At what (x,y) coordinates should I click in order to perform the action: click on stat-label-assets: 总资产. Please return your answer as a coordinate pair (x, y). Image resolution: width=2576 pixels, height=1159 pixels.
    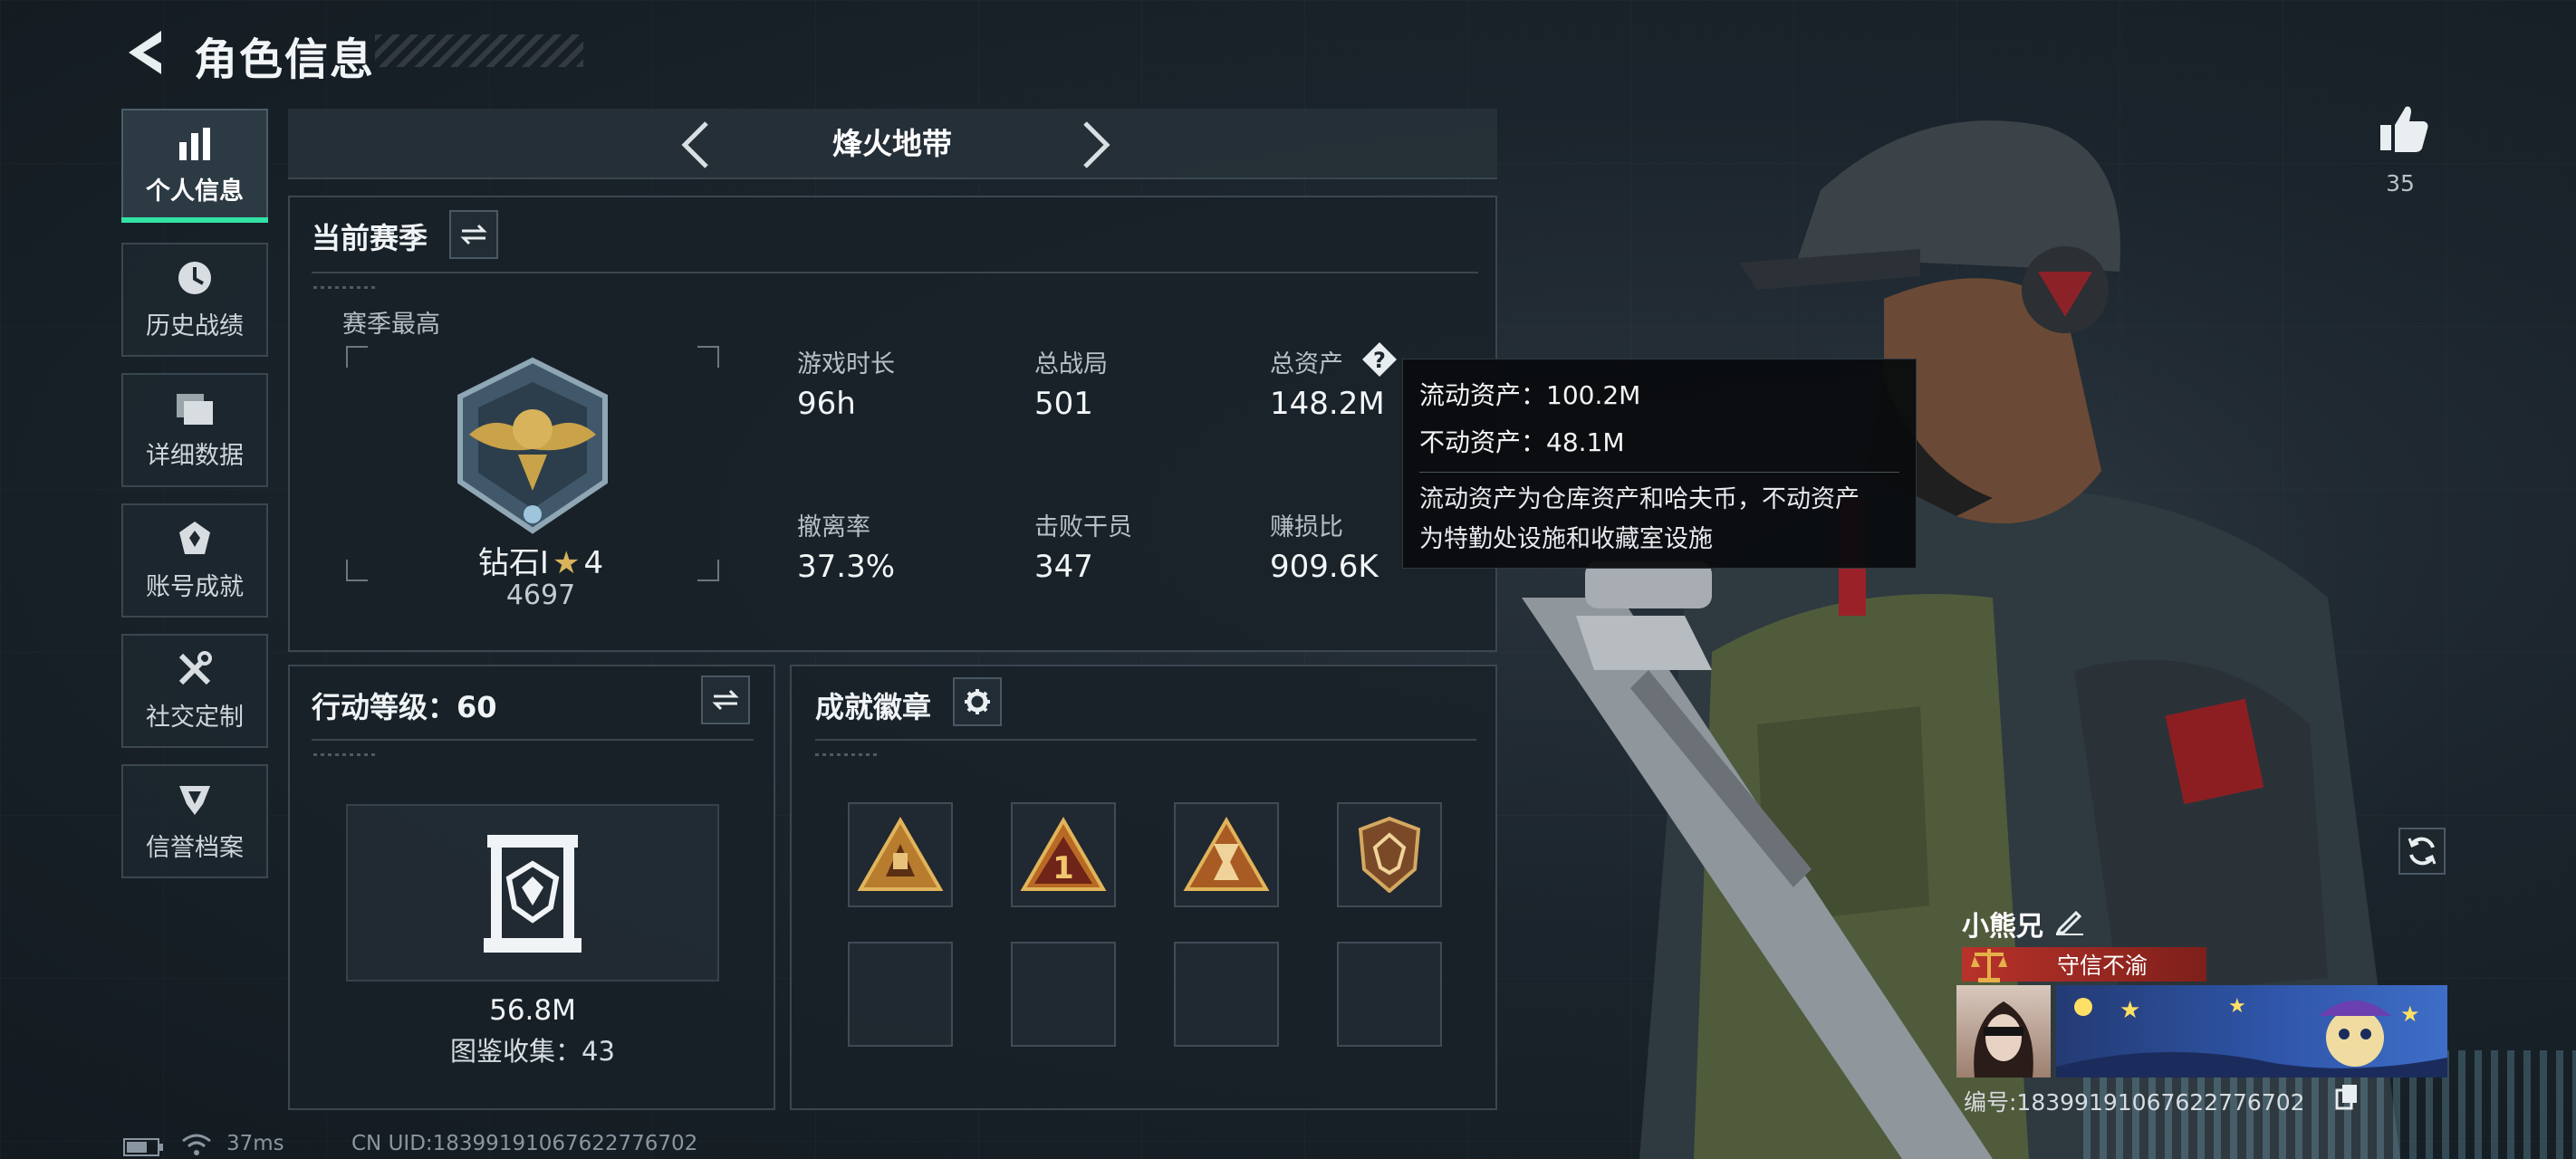
    Looking at the image, I should click on (1306, 364).